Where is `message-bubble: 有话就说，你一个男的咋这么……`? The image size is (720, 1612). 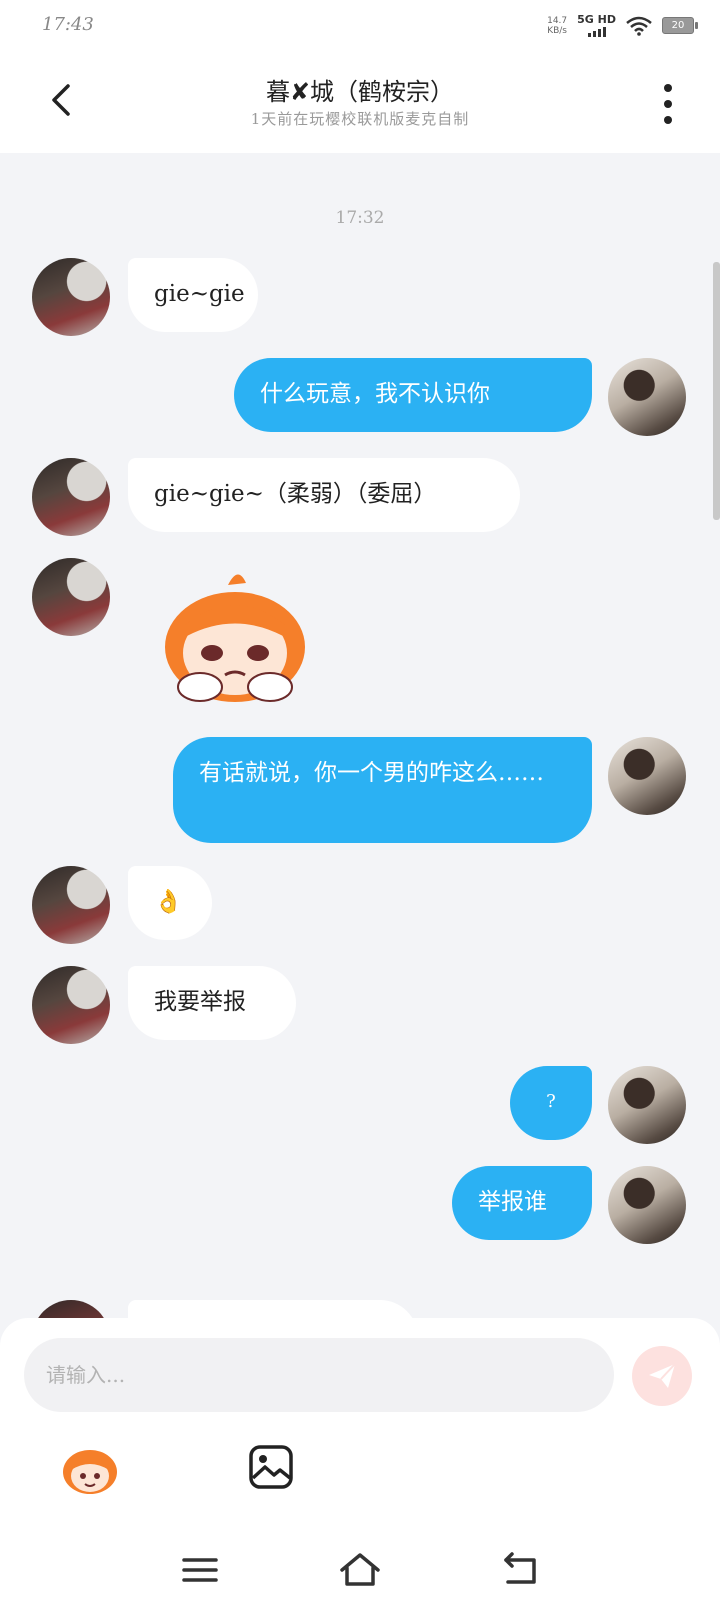 message-bubble: 有话就说，你一个男的咋这么…… is located at coordinates (382, 790).